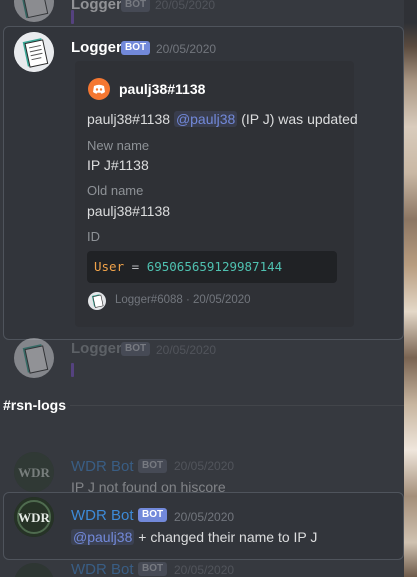 The height and width of the screenshot is (577, 417). What do you see at coordinates (118, 145) in the screenshot?
I see `field-name-new: New name` at bounding box center [118, 145].